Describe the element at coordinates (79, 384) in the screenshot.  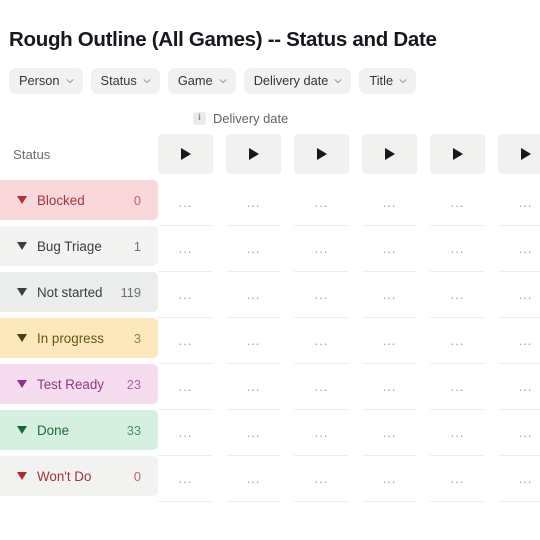
I see `status-group-test-ready: Test Ready 23` at that location.